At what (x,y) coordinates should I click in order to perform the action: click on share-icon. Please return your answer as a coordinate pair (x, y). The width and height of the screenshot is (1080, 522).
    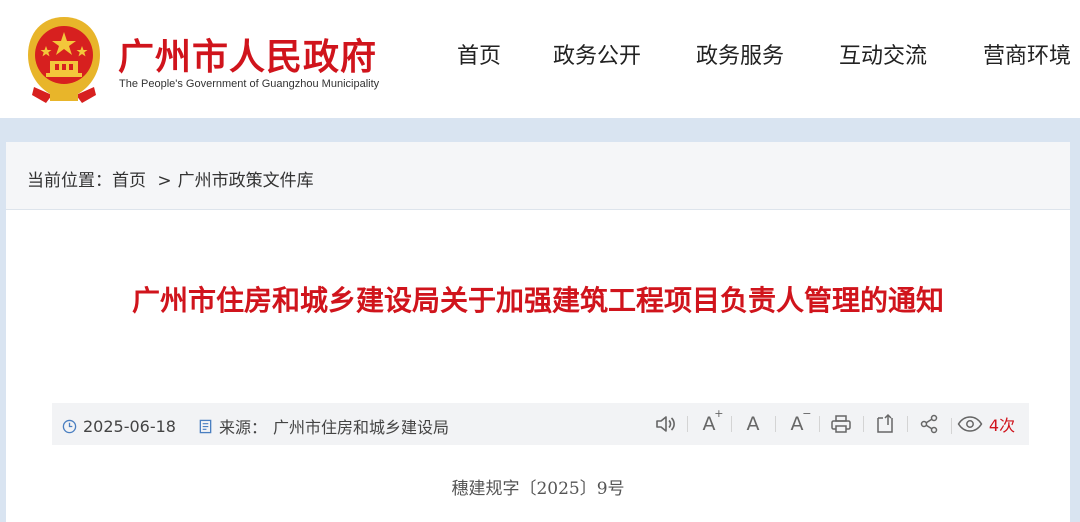
    Looking at the image, I should click on (929, 424).